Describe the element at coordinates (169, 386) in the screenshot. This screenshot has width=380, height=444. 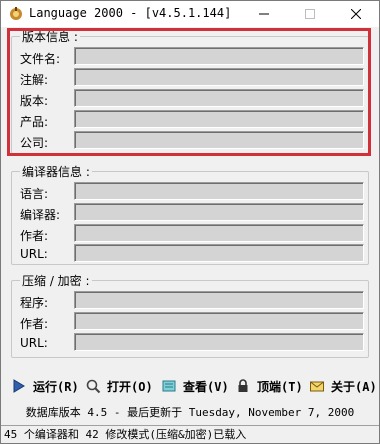
I see `view-icon` at that location.